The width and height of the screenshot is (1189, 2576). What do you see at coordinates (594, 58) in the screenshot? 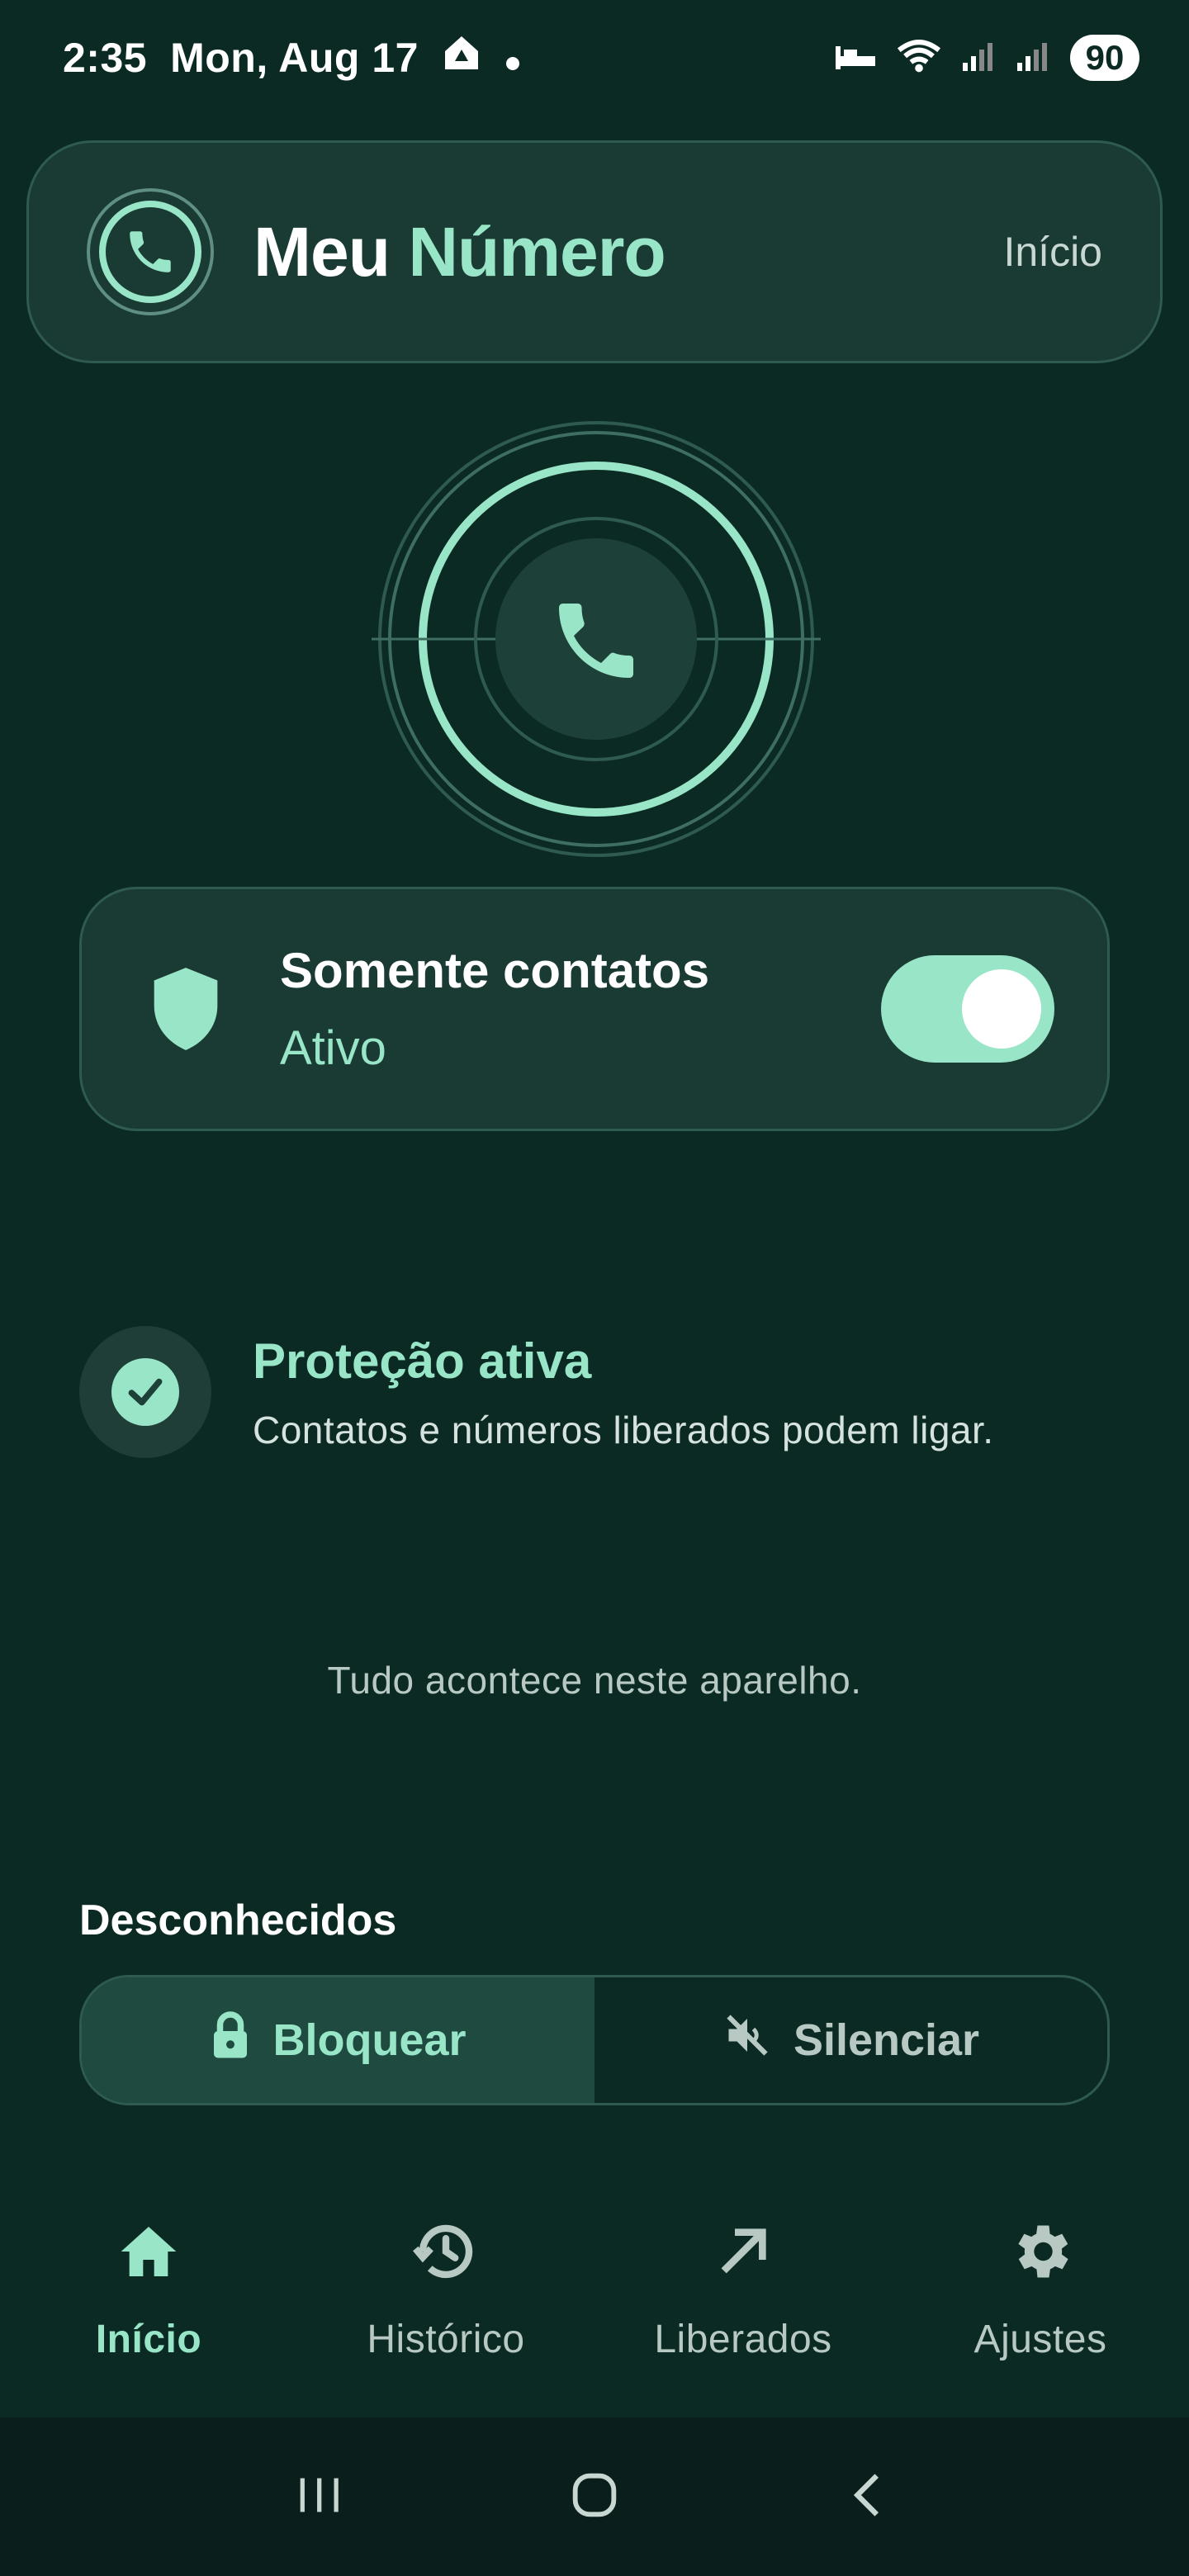
I see `status-bar: 2:35 Mon, Aug 17 90` at bounding box center [594, 58].